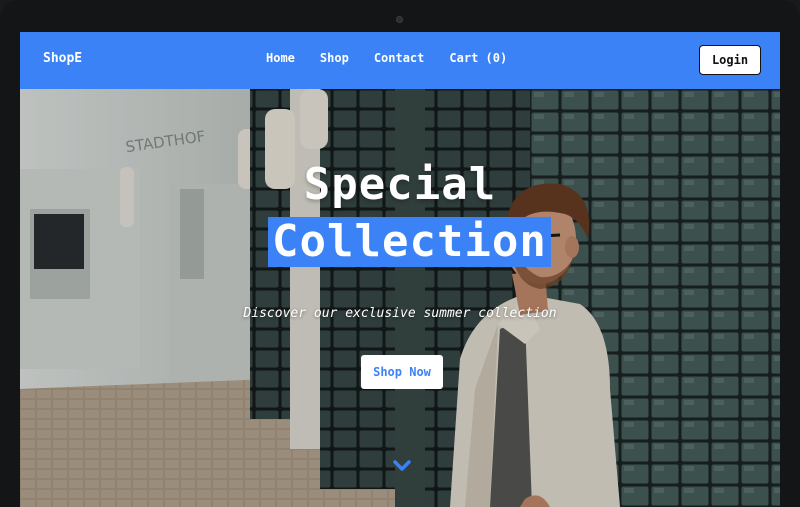 The height and width of the screenshot is (507, 800). What do you see at coordinates (399, 19) in the screenshot?
I see `camera-icon` at bounding box center [399, 19].